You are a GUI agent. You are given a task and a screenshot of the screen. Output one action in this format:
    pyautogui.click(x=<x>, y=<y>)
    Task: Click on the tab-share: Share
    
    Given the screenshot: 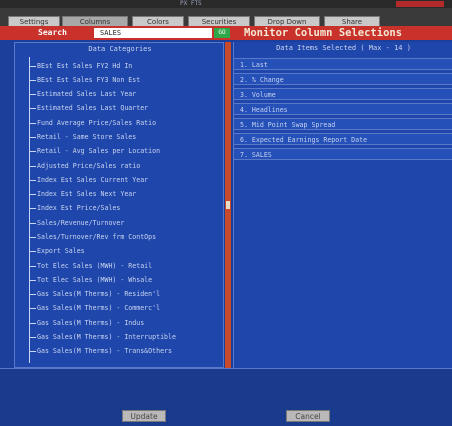 What is the action you would take?
    pyautogui.click(x=352, y=21)
    